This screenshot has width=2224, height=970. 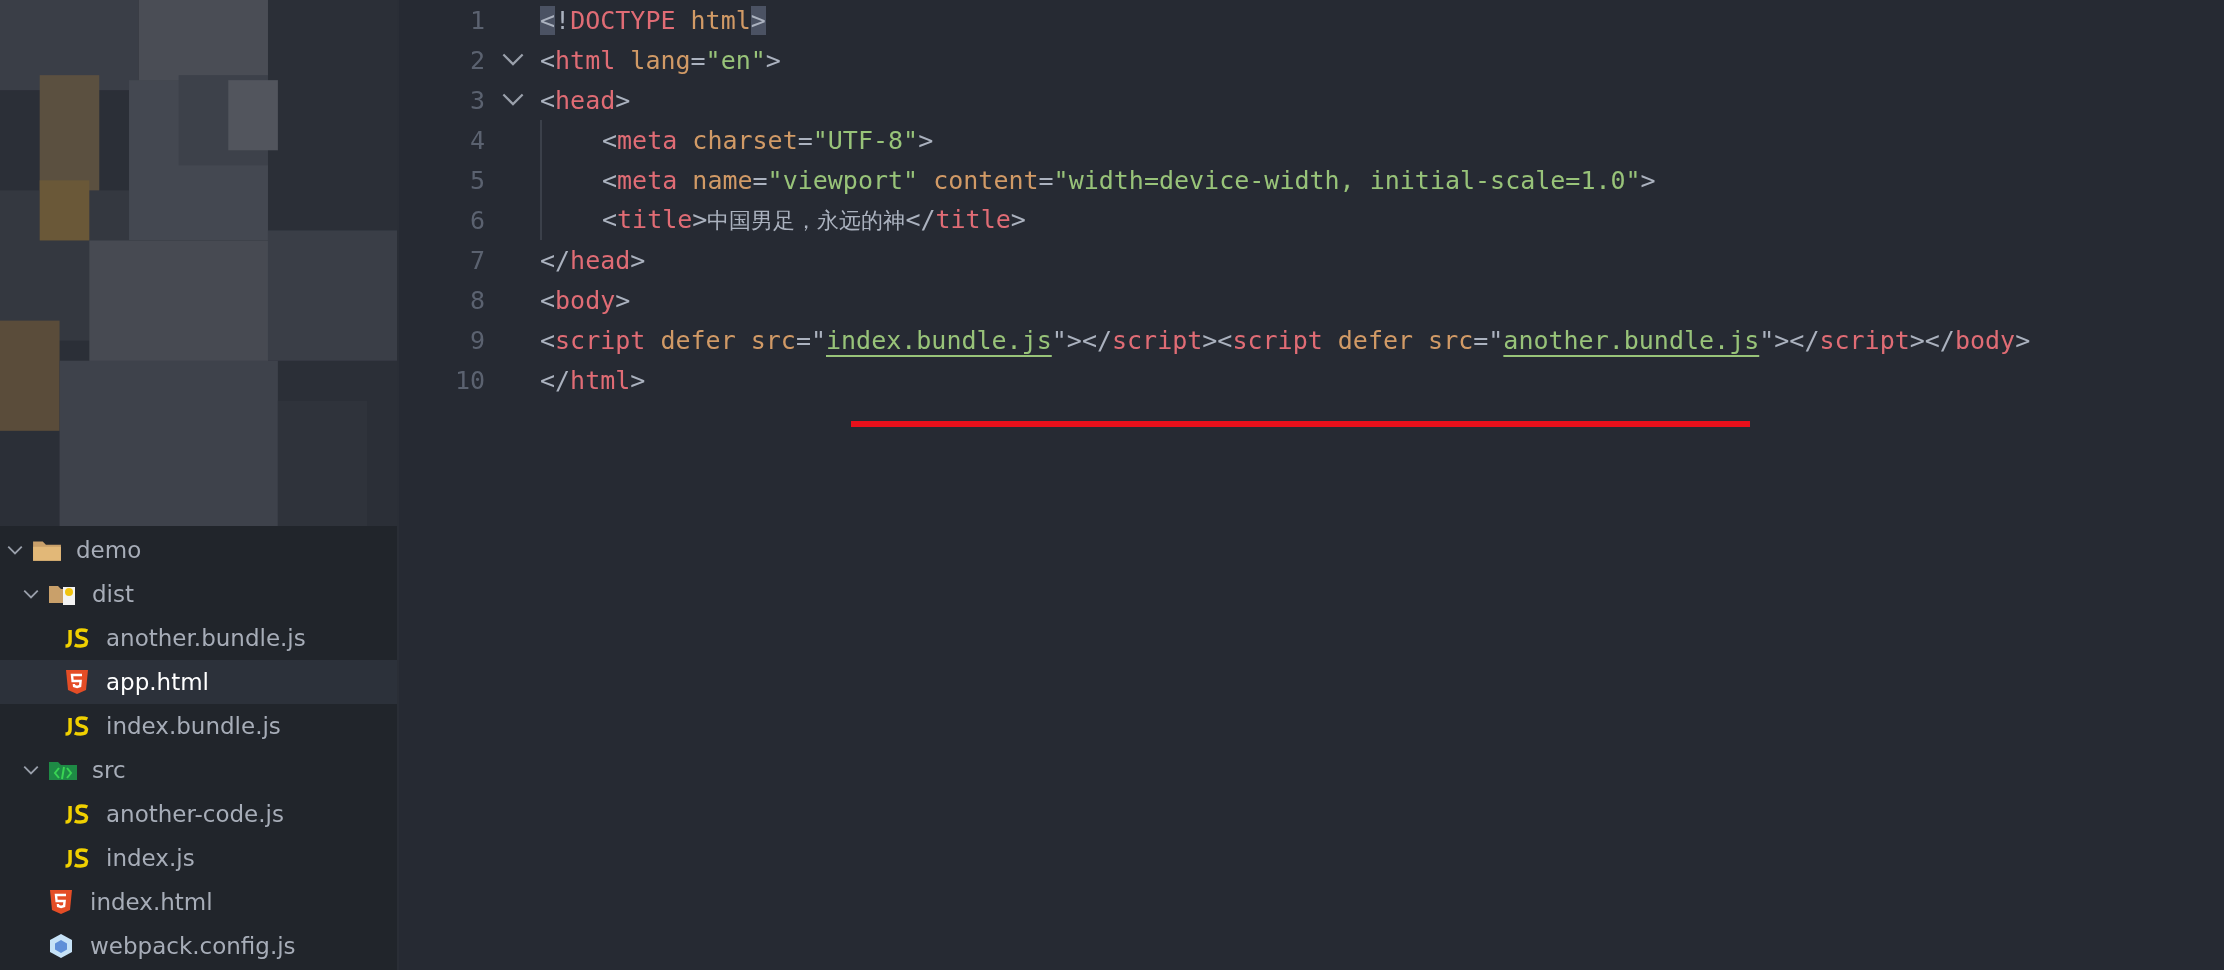 I want to click on attribute-value: "en", so click(x=735, y=60).